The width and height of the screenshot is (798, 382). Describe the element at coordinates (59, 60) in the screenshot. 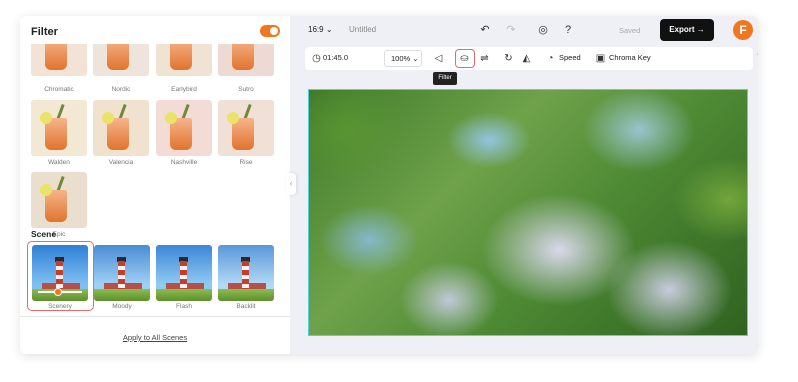

I see `filter-thumb-chromatic` at that location.